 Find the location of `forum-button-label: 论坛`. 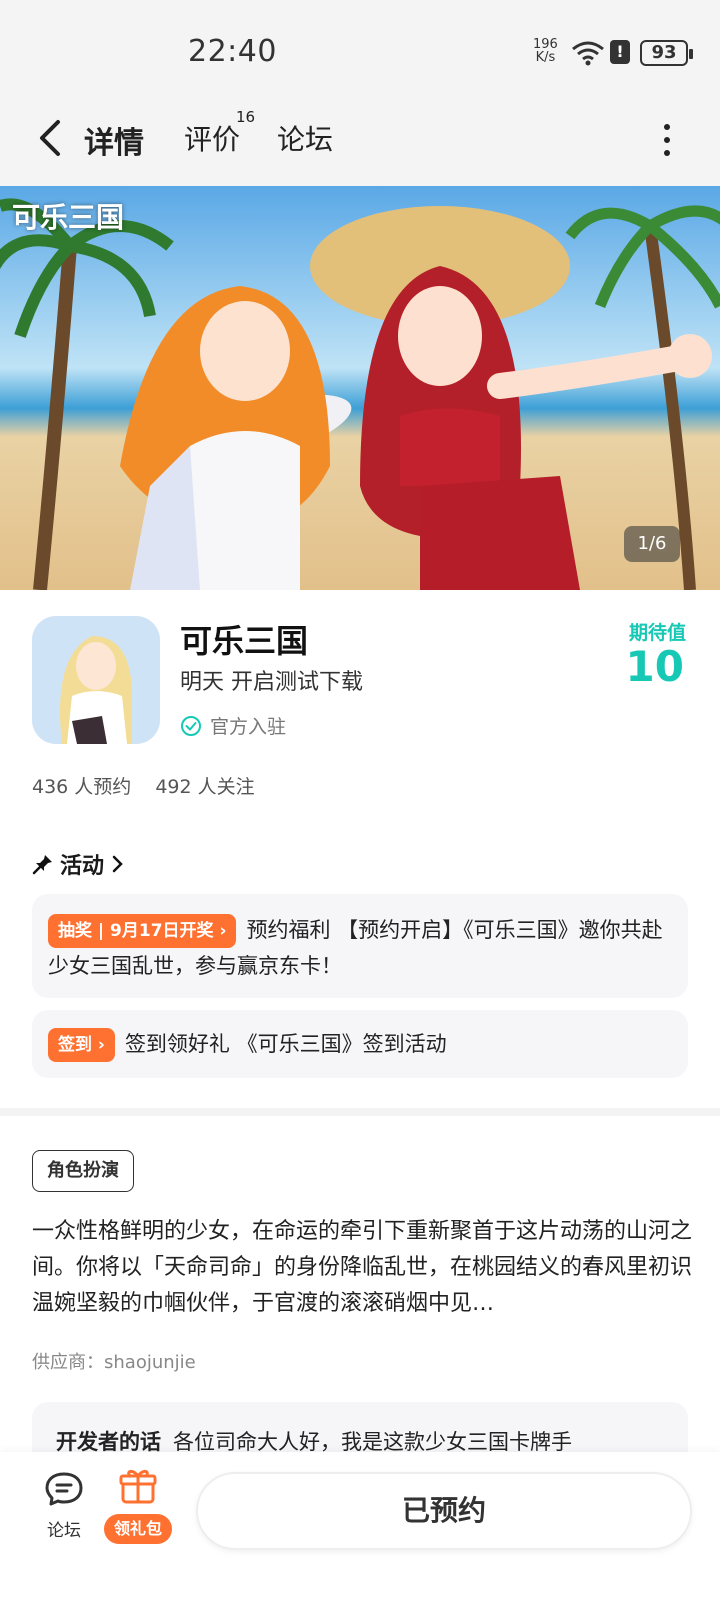

forum-button-label: 论坛 is located at coordinates (64, 1531).